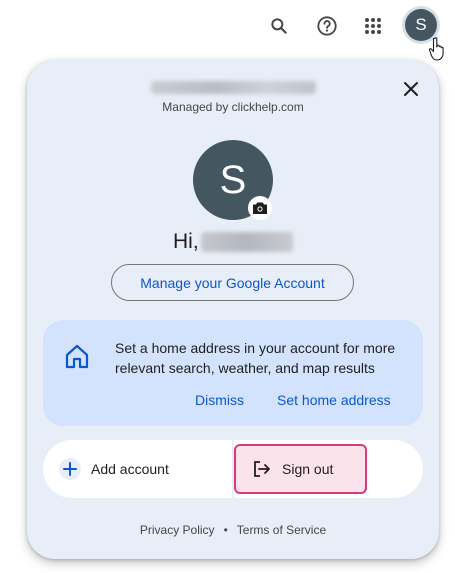 This screenshot has height=573, width=455. Describe the element at coordinates (281, 530) in the screenshot. I see `terms-of-service-link: Terms of Service` at that location.